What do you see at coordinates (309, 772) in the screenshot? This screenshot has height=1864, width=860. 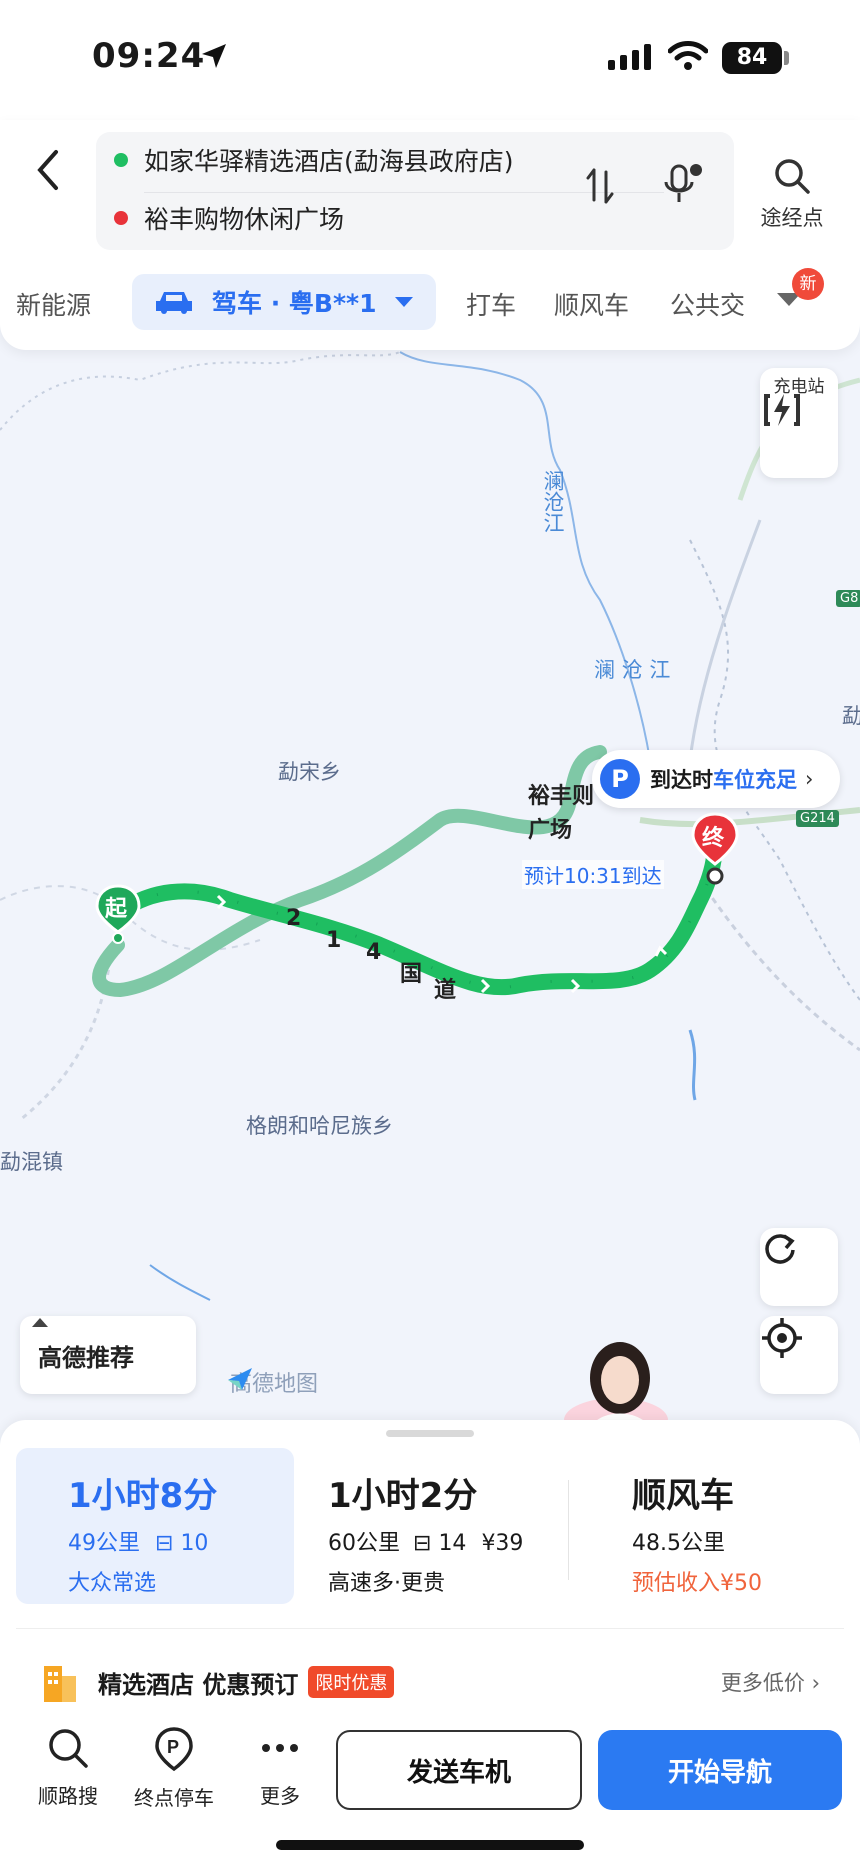 I see `place-label-mengsong: 勐宋乡` at bounding box center [309, 772].